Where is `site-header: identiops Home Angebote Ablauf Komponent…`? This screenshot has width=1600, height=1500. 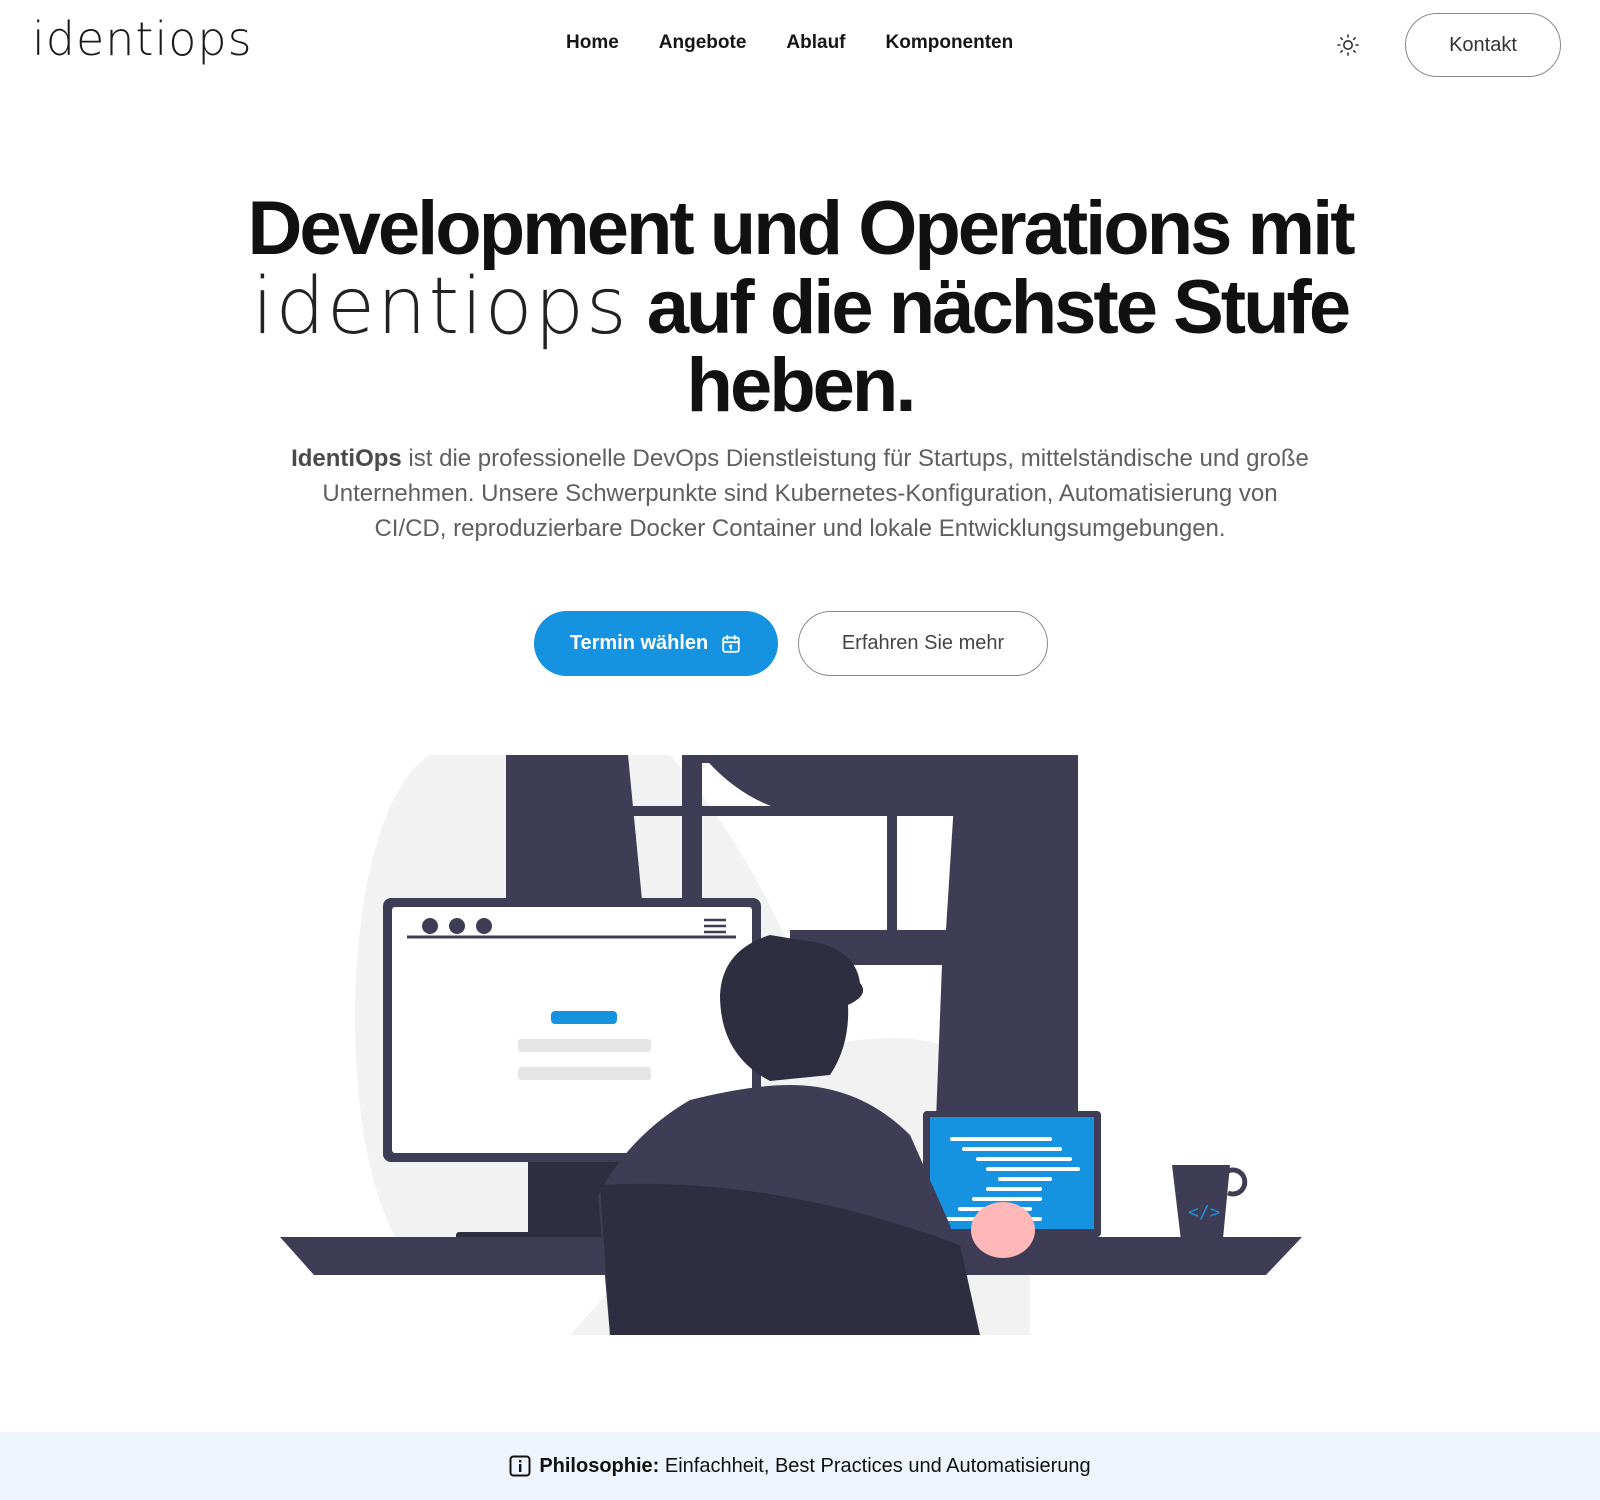
site-header: identiops Home Angebote Ablauf Komponent… is located at coordinates (800, 46).